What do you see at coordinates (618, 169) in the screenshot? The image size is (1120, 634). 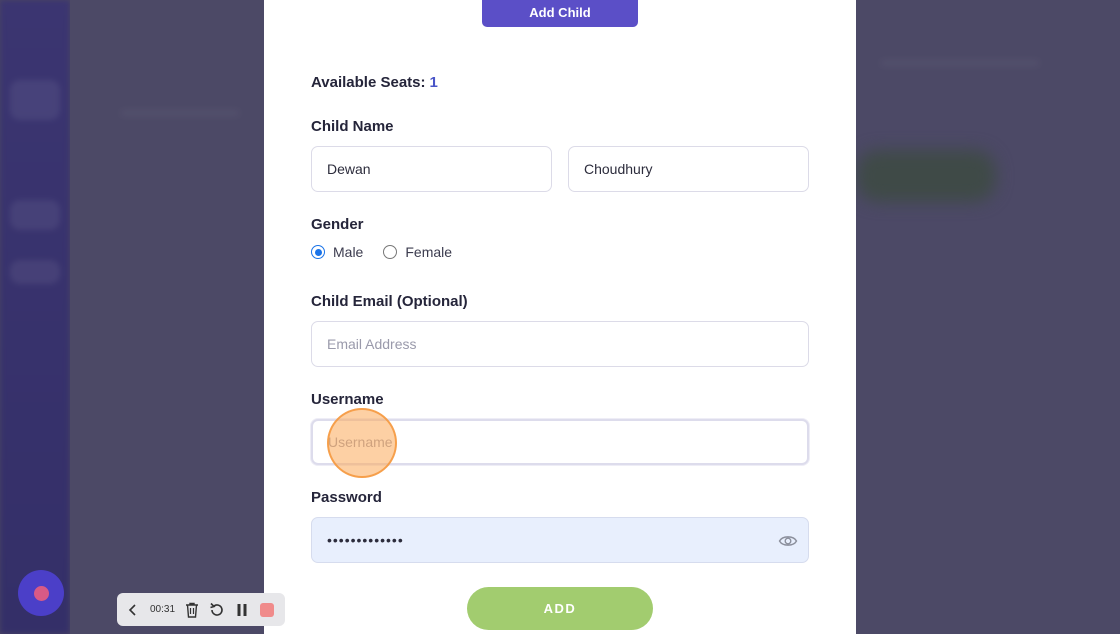 I see `last-name-value: Choudhury` at bounding box center [618, 169].